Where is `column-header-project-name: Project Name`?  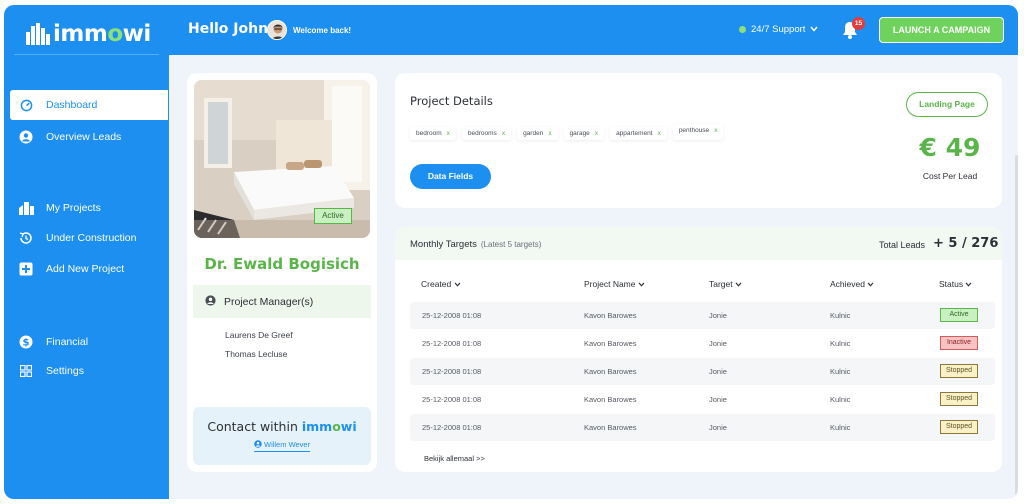 column-header-project-name: Project Name is located at coordinates (614, 284).